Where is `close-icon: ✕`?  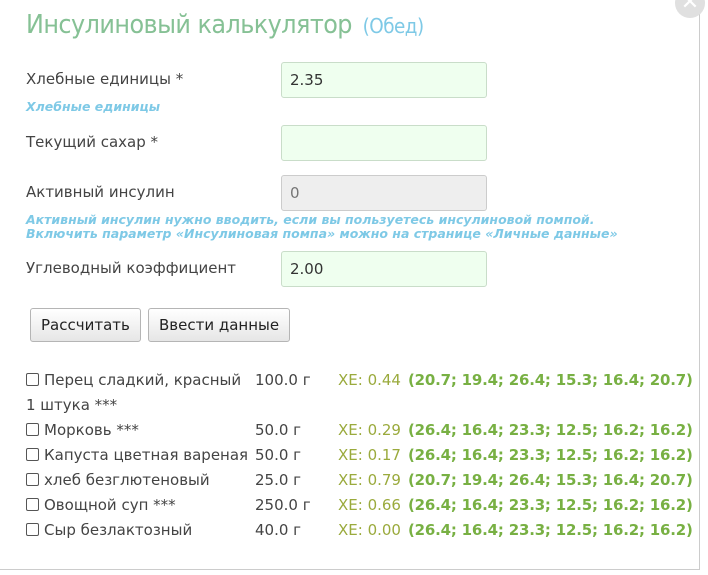 close-icon: ✕ is located at coordinates (690, 9).